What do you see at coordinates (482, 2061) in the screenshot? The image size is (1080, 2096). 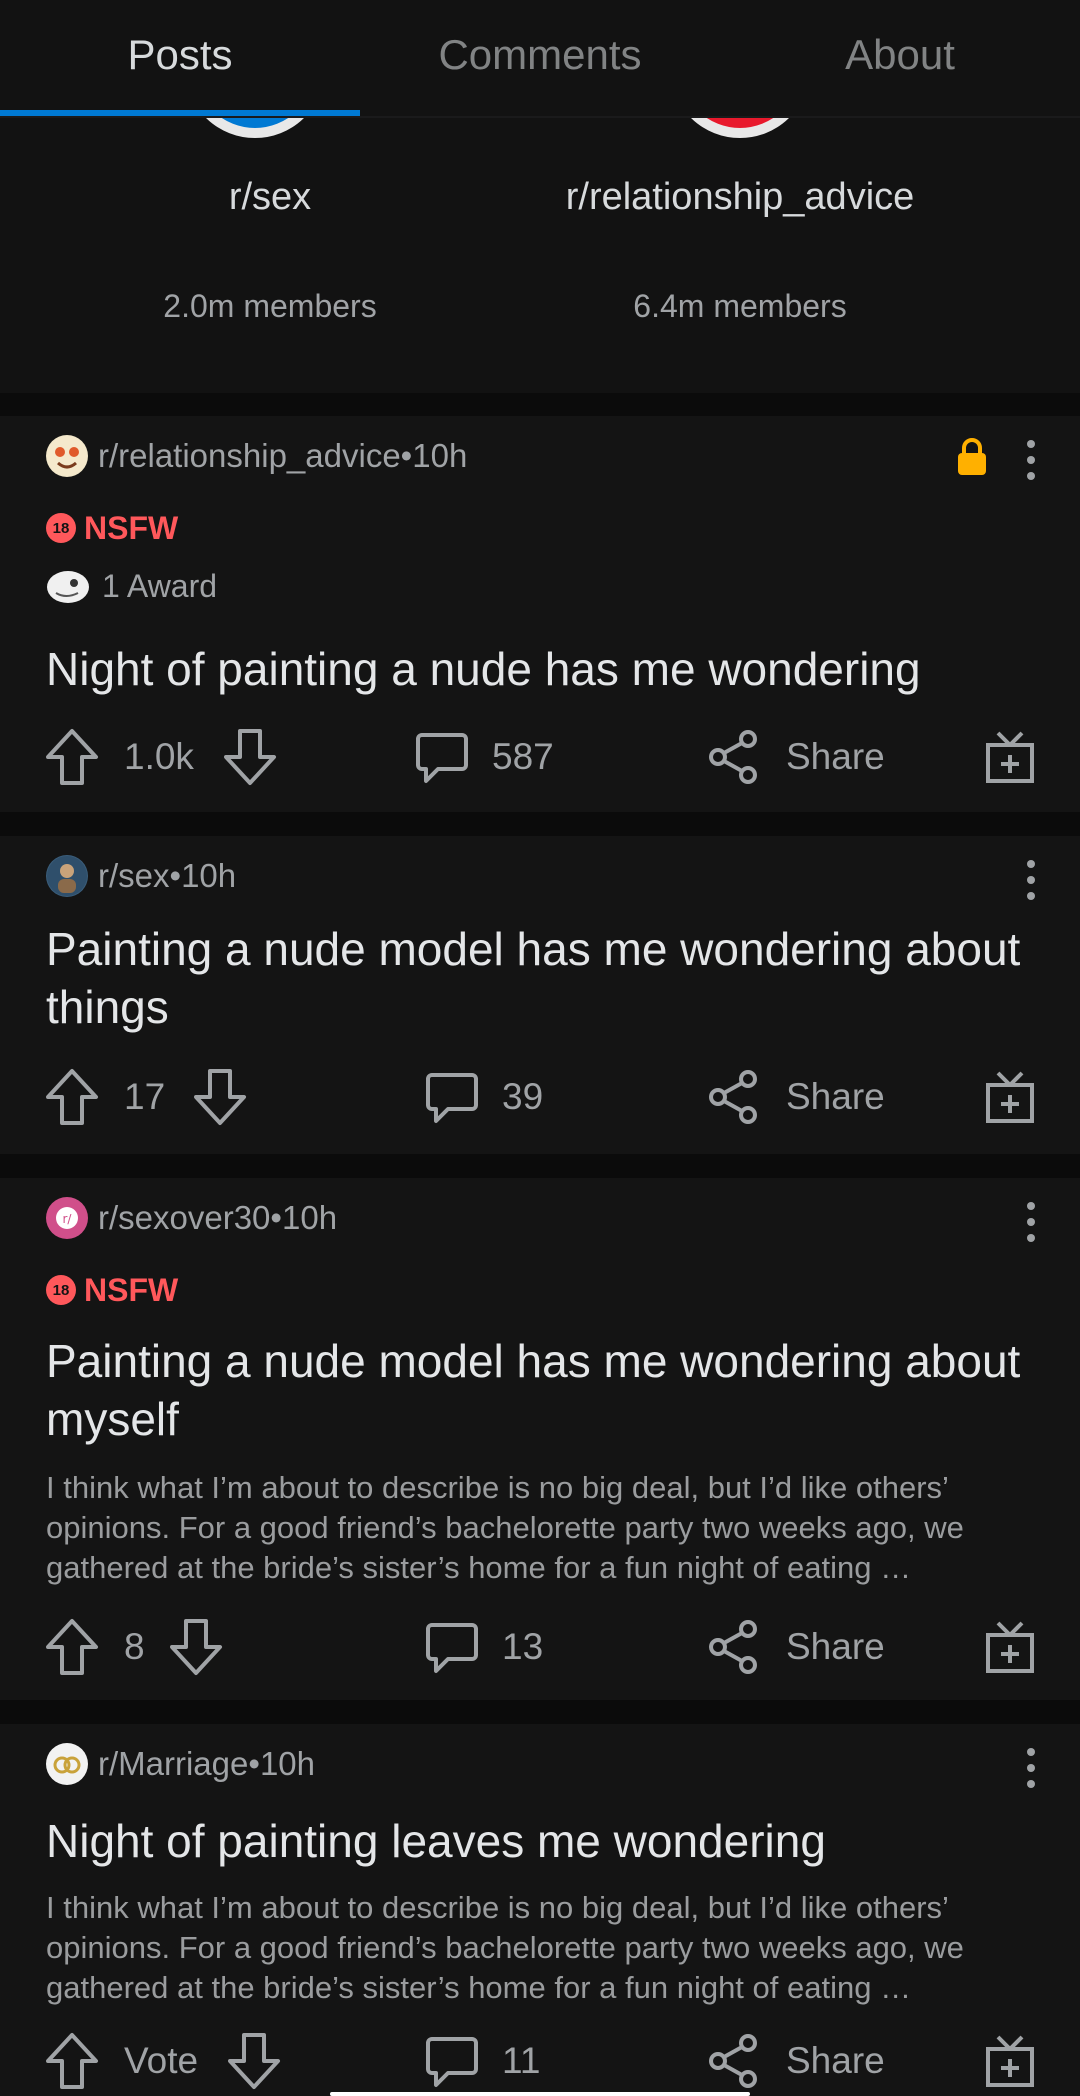 I see `comments-button: 11` at bounding box center [482, 2061].